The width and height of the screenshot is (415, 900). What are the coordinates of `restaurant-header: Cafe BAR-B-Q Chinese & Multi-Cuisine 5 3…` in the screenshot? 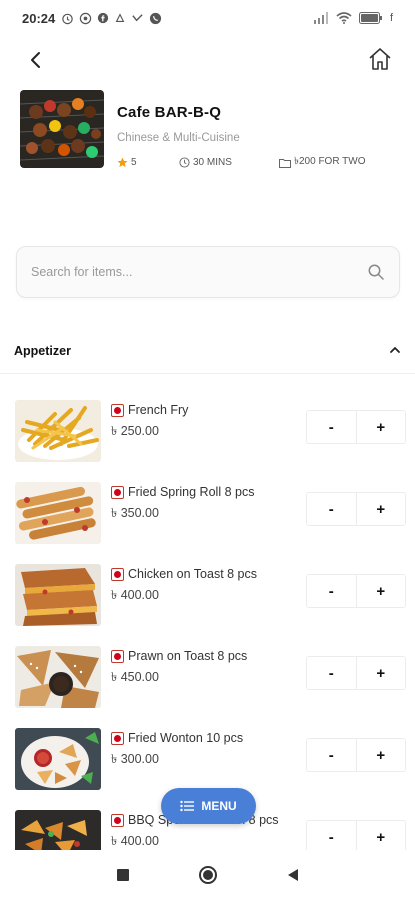 It's located at (210, 130).